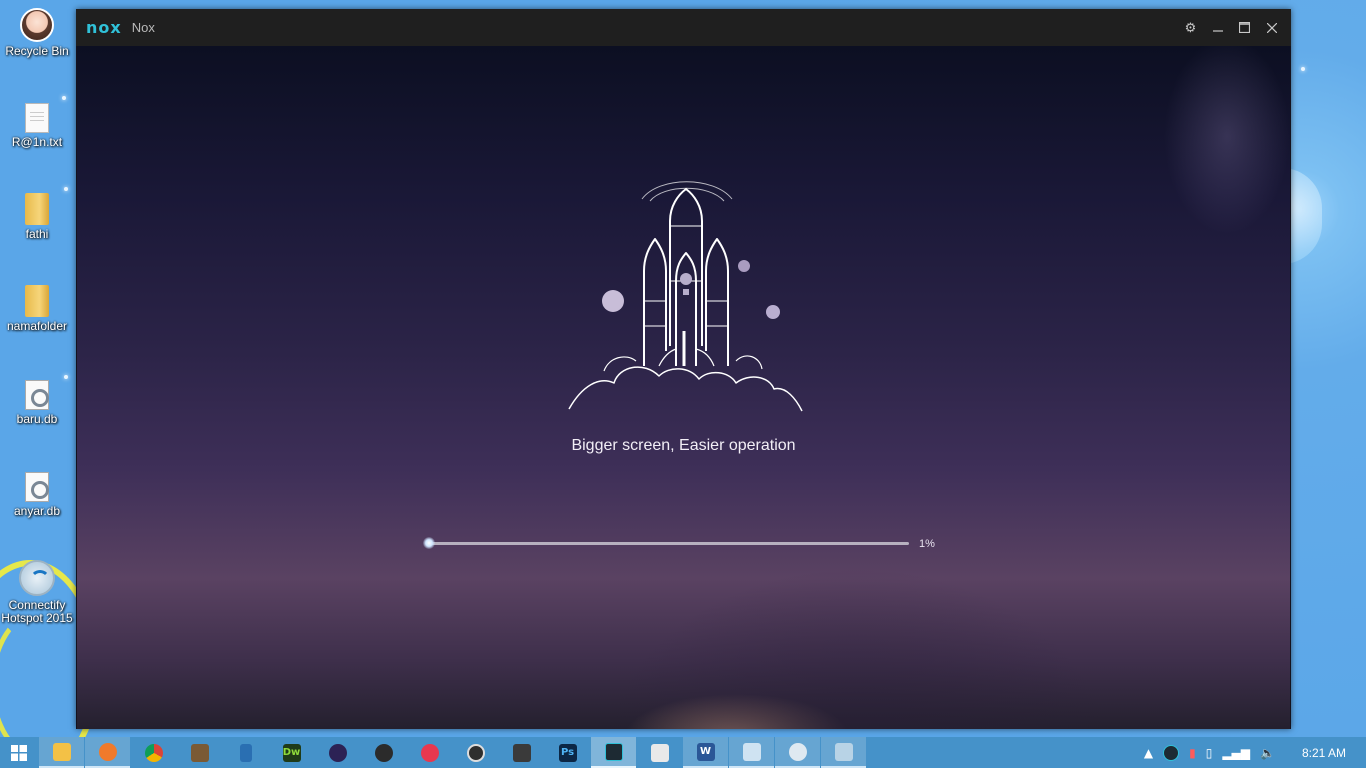 This screenshot has width=1366, height=768. I want to click on start-button, so click(19, 752).